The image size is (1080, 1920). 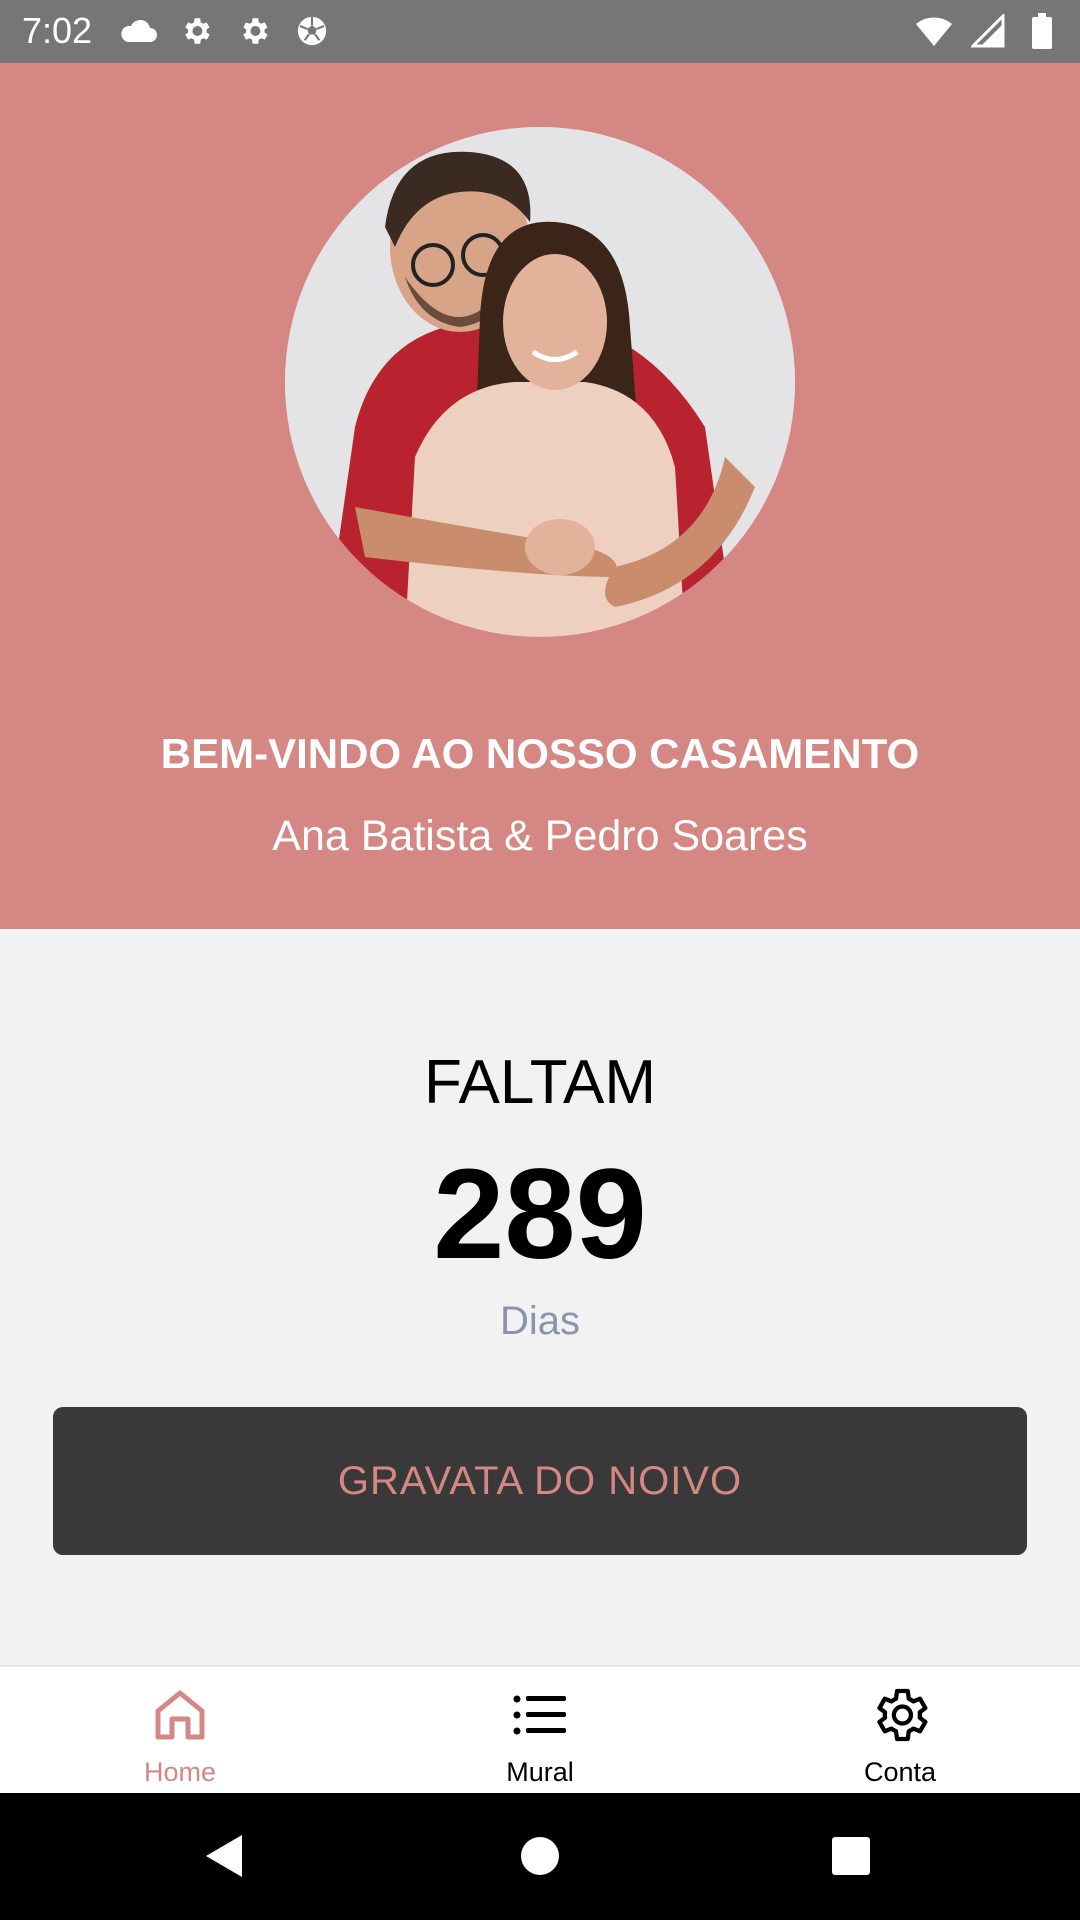 I want to click on back-icon, so click(x=225, y=1856).